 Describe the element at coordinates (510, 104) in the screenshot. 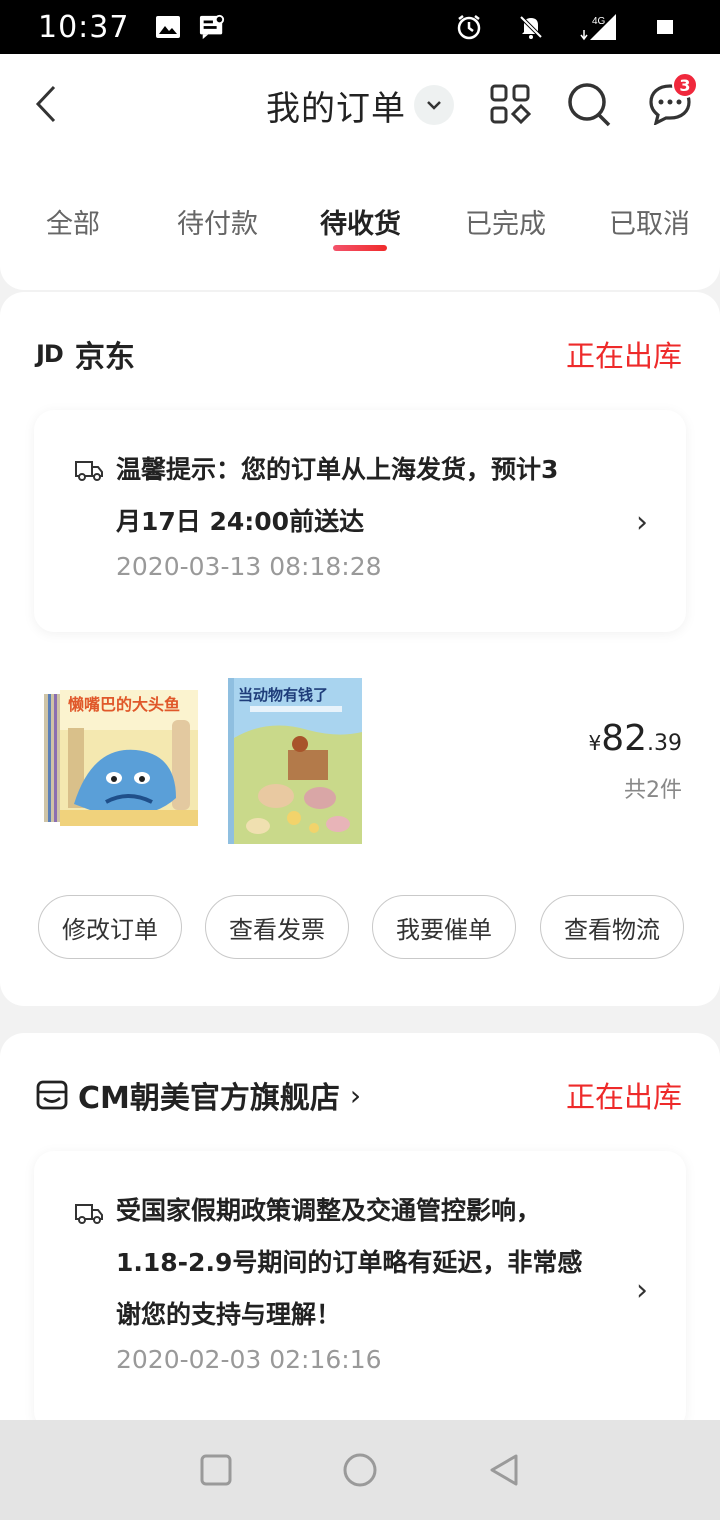

I see `grid-apps-icon` at that location.